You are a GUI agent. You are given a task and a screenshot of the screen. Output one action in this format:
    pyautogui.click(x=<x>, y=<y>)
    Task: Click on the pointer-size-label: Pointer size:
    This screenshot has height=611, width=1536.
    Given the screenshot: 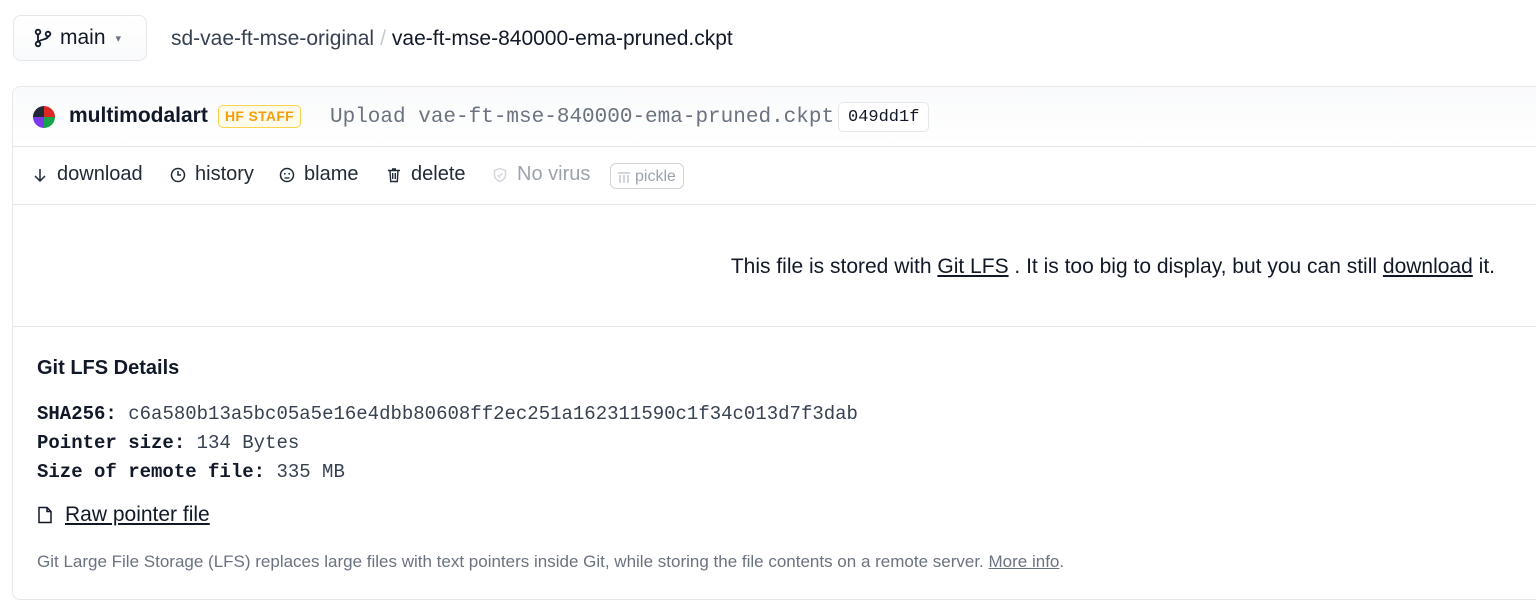 What is the action you would take?
    pyautogui.click(x=111, y=443)
    